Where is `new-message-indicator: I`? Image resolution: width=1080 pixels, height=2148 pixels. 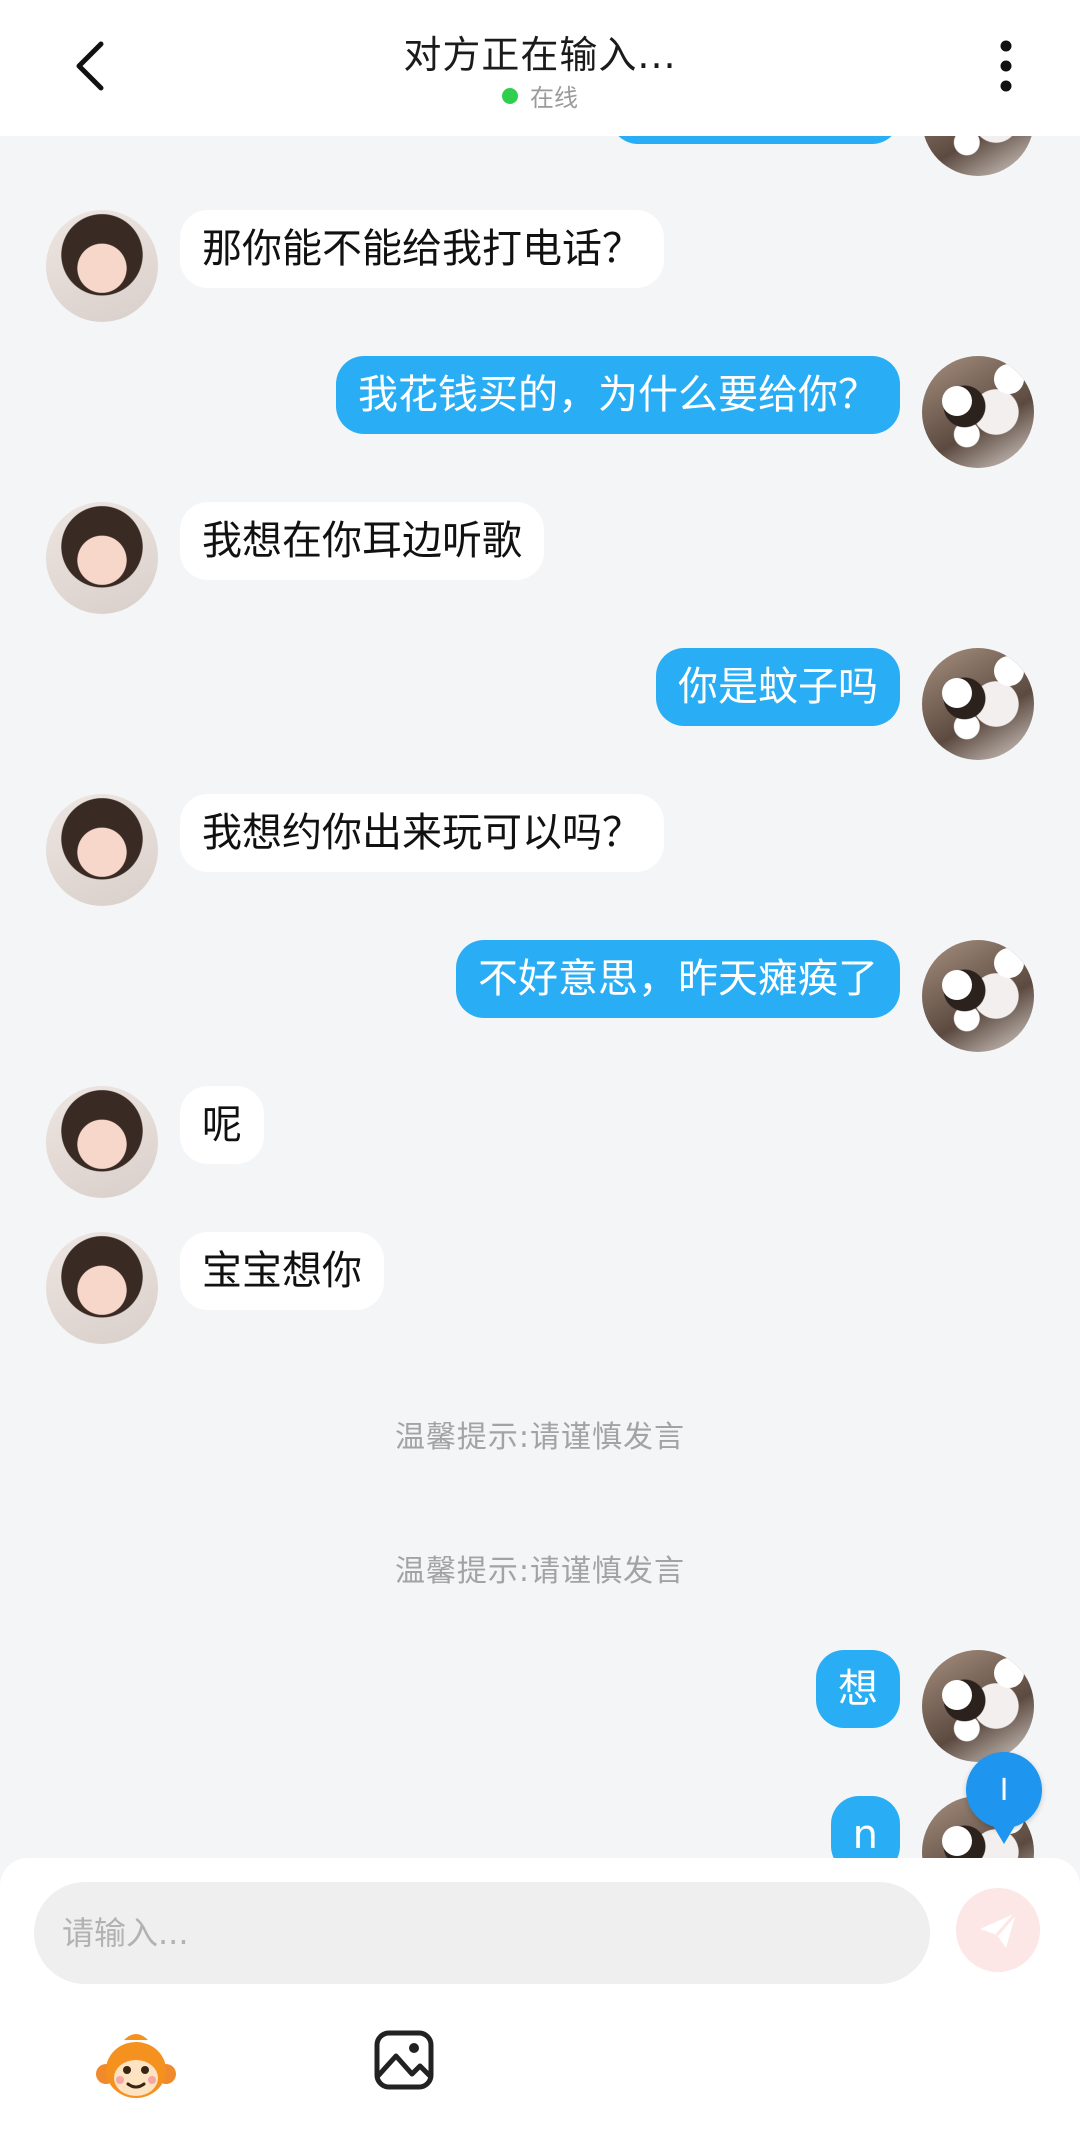
new-message-indicator: I is located at coordinates (1004, 1798).